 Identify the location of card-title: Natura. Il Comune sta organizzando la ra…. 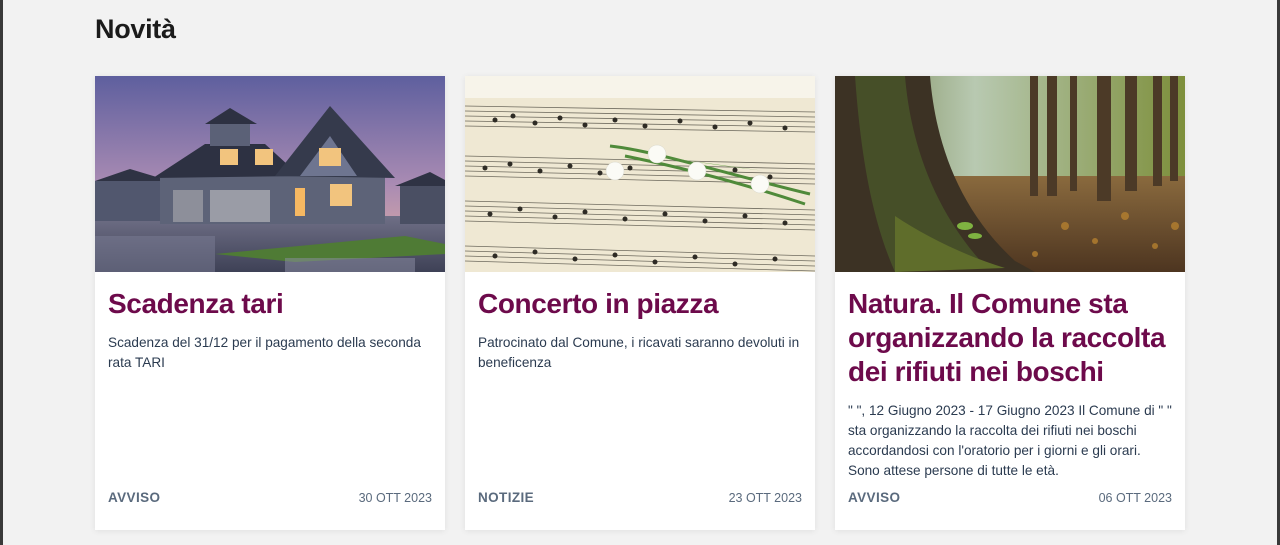
(1010, 338).